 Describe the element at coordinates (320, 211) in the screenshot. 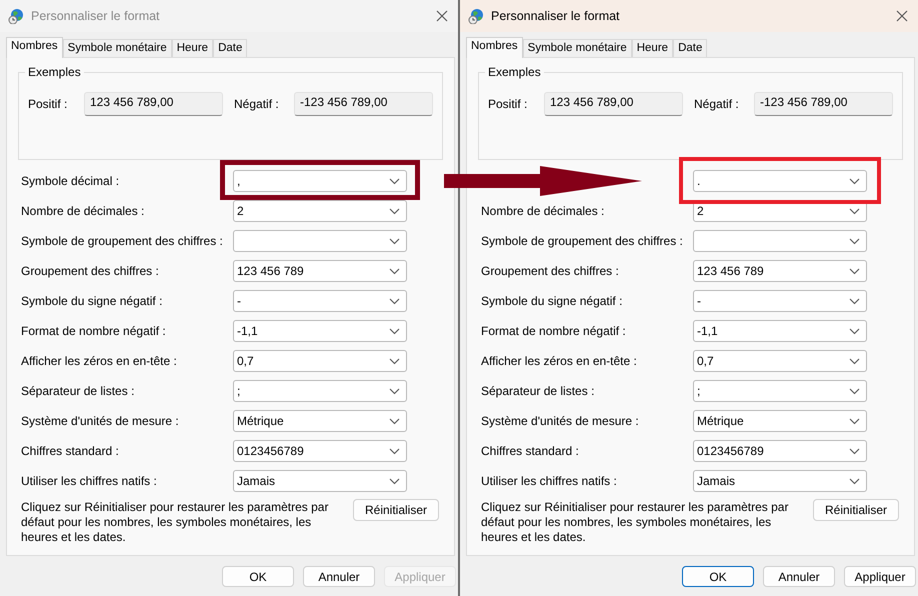

I see `dropdown: 2` at that location.